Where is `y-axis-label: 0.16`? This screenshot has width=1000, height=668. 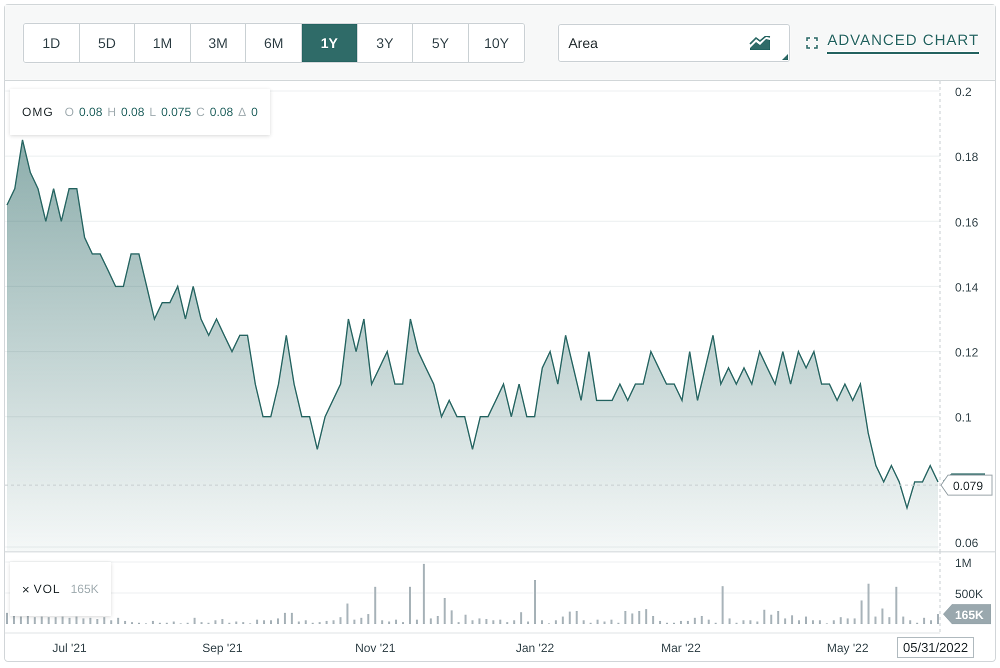 y-axis-label: 0.16 is located at coordinates (966, 222).